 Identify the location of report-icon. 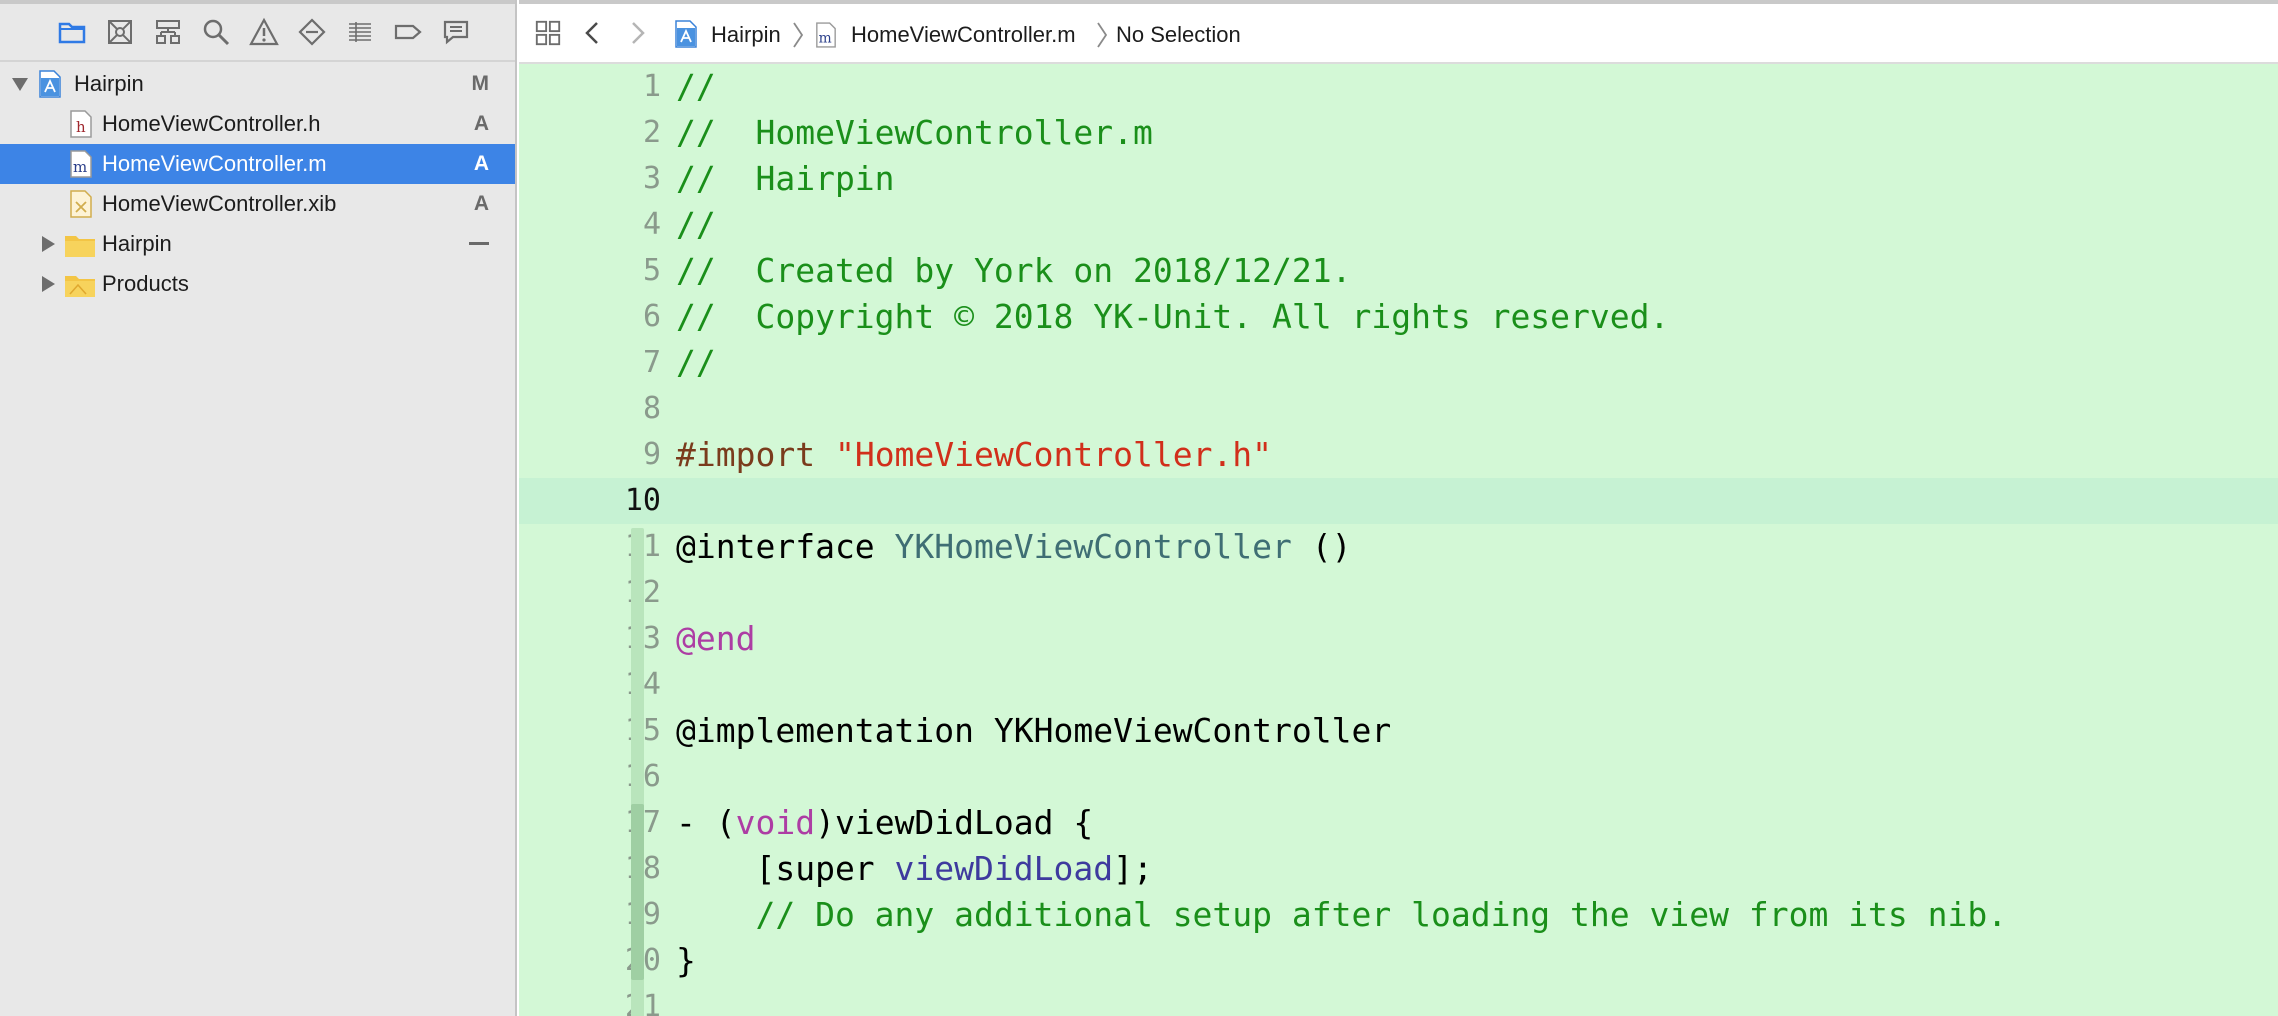
(456, 32).